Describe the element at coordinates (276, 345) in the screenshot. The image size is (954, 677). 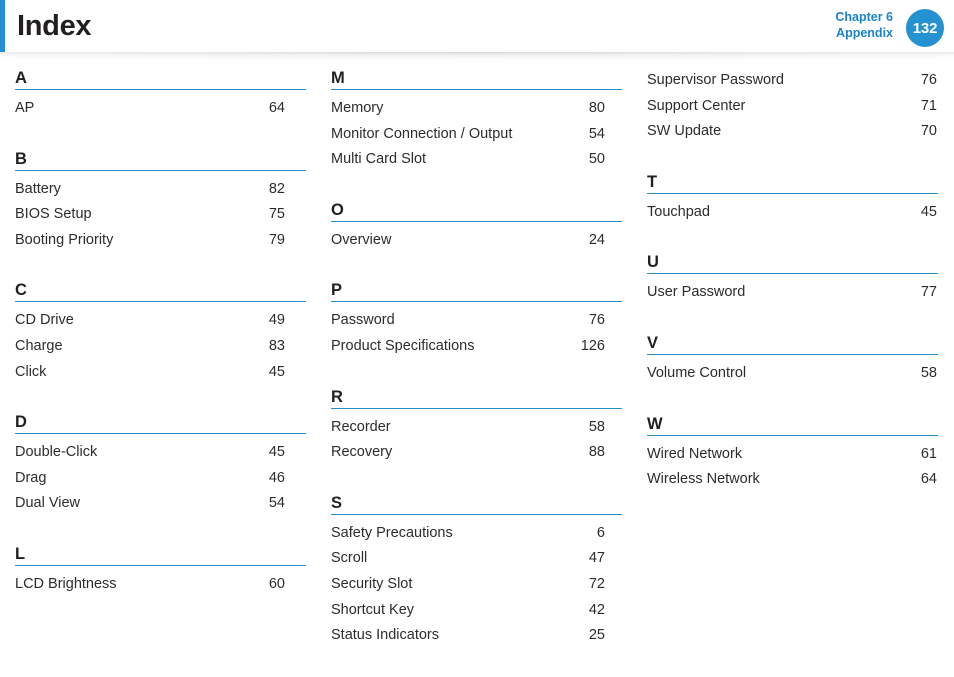
I see `index-entry-page: 83` at that location.